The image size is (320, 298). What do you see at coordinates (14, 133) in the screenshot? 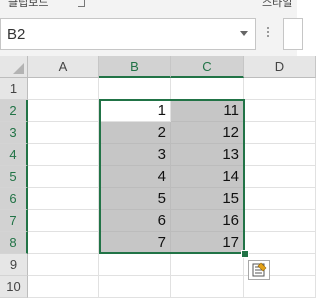
I see `row-header-3: 3` at bounding box center [14, 133].